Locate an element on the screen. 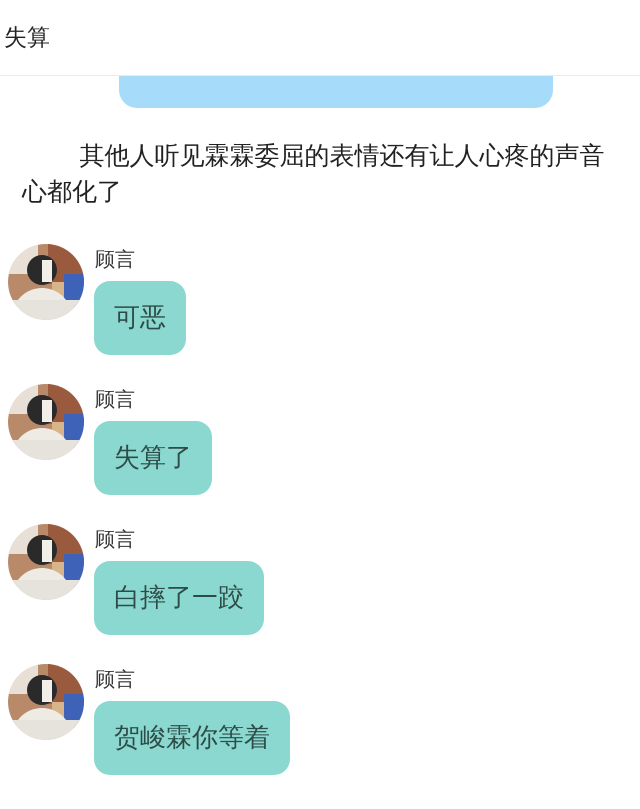 The width and height of the screenshot is (640, 809). chat-title: 失算 is located at coordinates (27, 38).